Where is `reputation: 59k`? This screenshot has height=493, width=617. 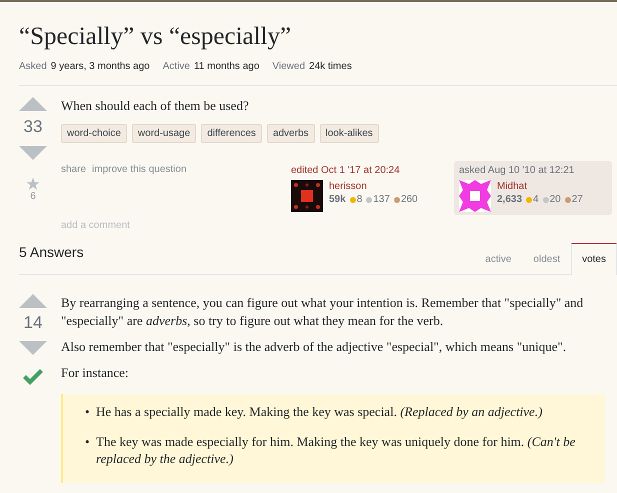 reputation: 59k is located at coordinates (337, 199).